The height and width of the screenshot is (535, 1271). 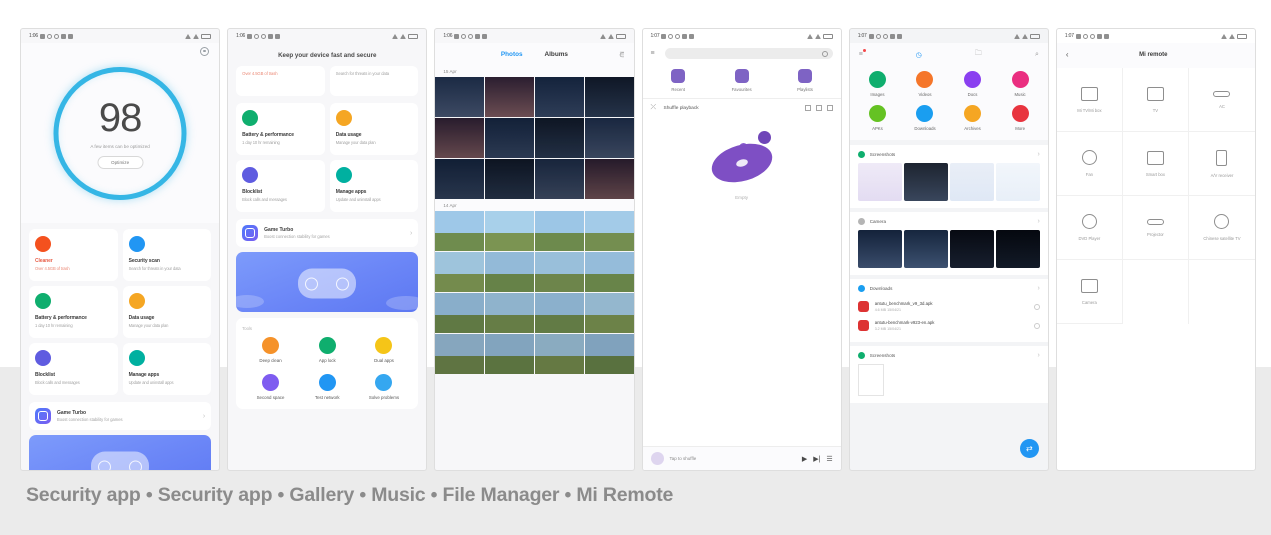 What do you see at coordinates (829, 459) in the screenshot?
I see `queue-icon: ☰` at bounding box center [829, 459].